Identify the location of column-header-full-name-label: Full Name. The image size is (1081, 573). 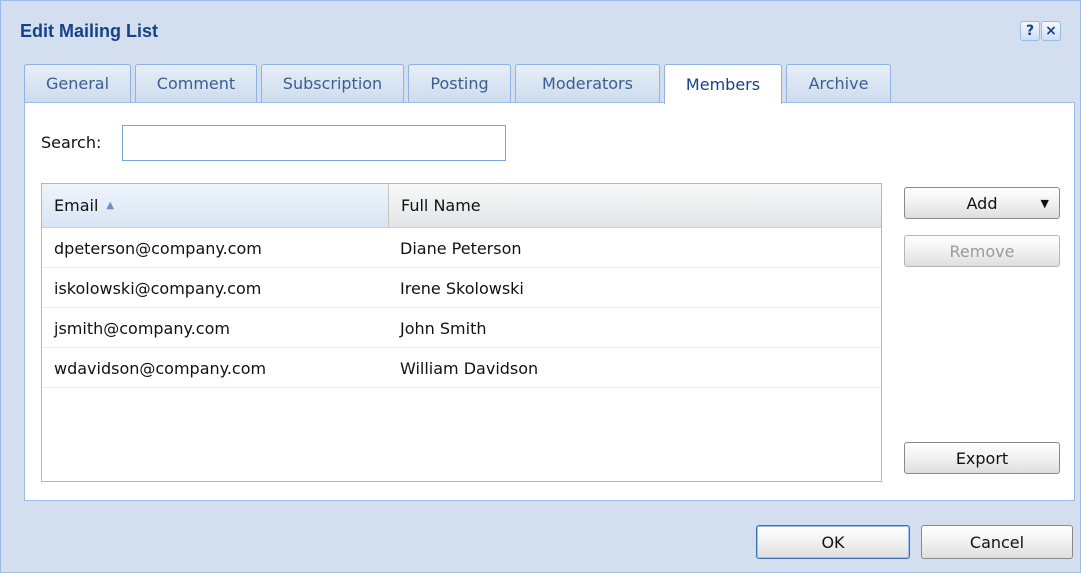
(441, 205).